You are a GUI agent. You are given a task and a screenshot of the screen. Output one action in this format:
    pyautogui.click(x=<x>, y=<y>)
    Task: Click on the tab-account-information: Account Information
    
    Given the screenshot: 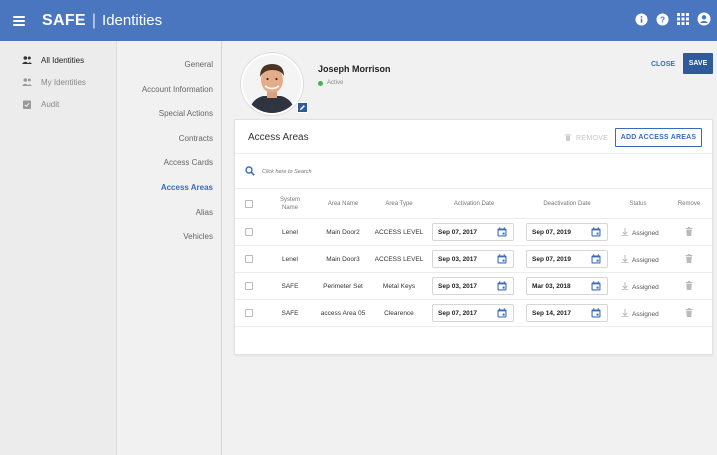 What is the action you would take?
    pyautogui.click(x=177, y=89)
    